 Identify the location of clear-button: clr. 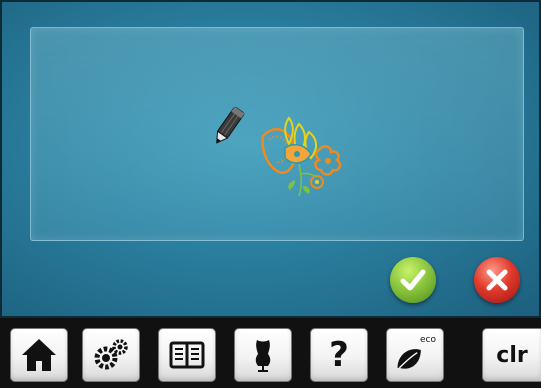
(511, 355).